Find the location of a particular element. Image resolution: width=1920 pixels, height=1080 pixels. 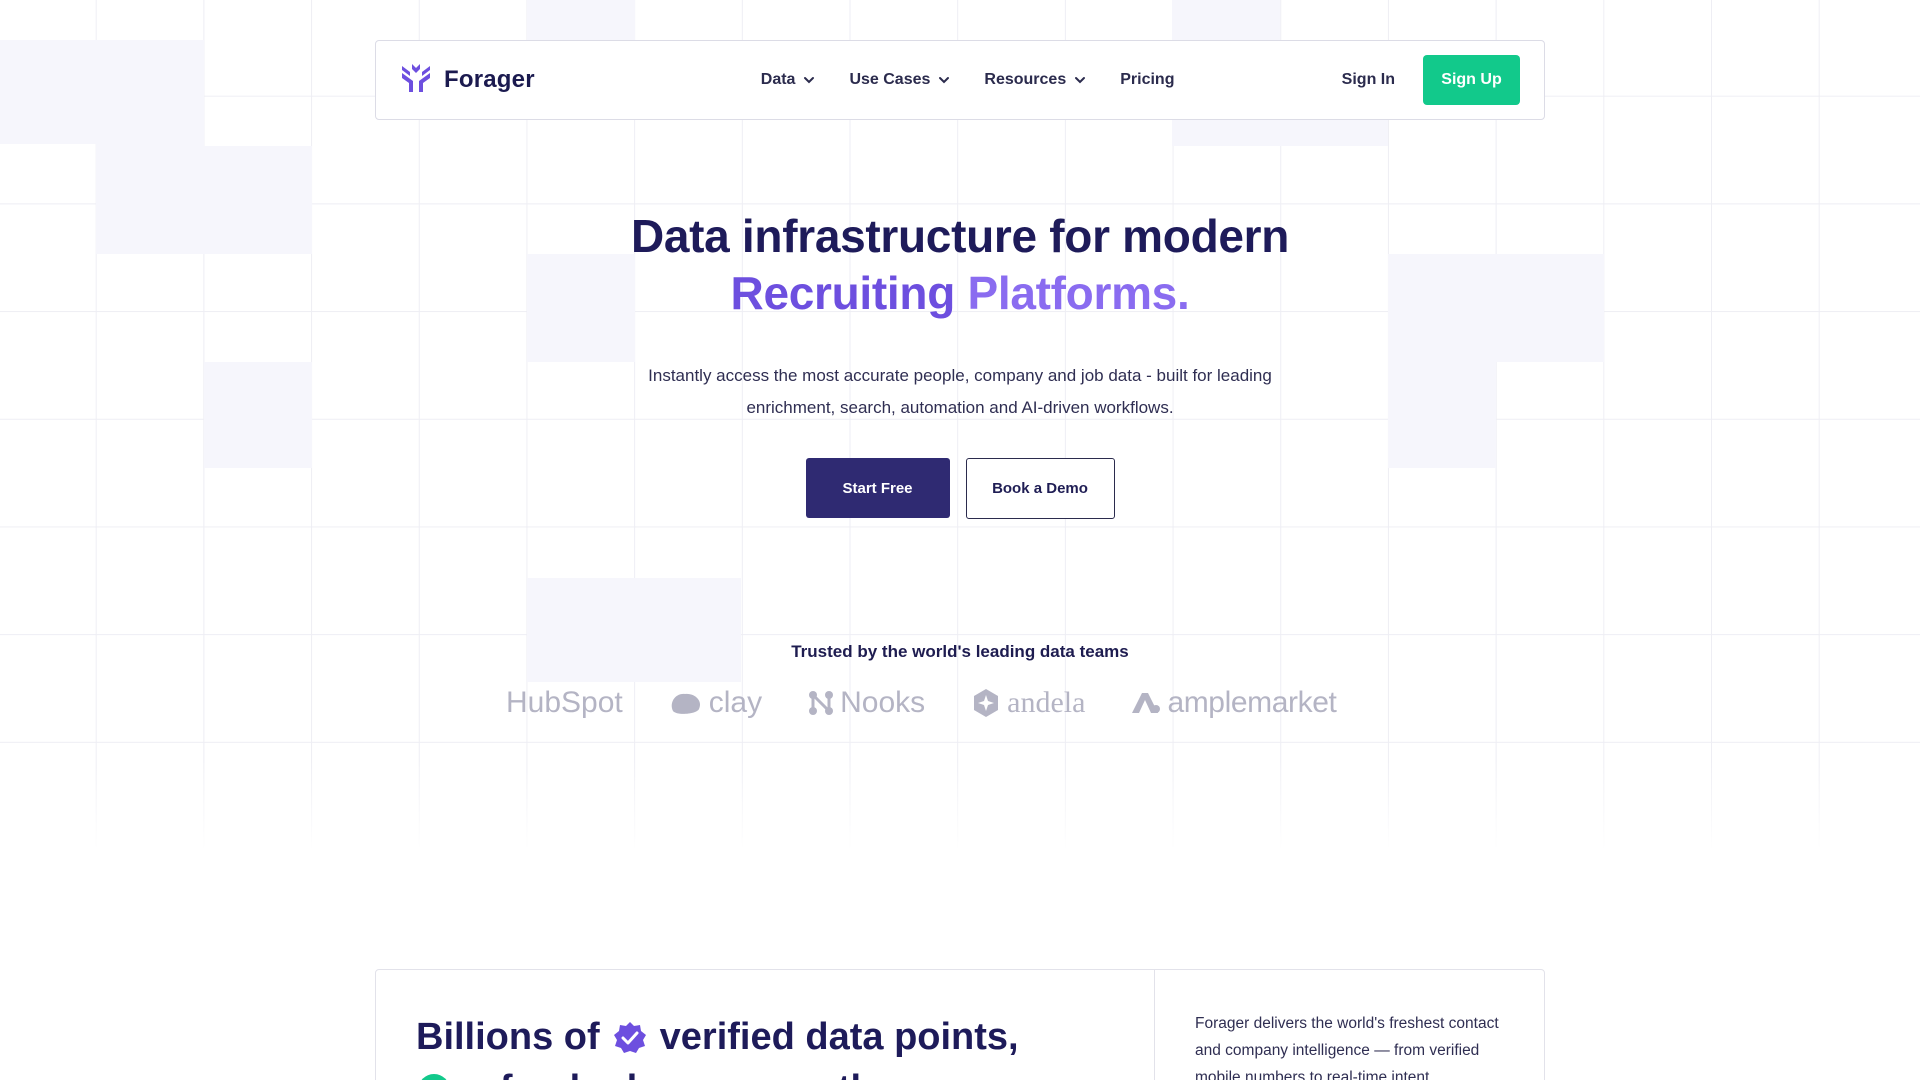

feature-title-line2: refreshed every month. is located at coordinates (674, 1074).